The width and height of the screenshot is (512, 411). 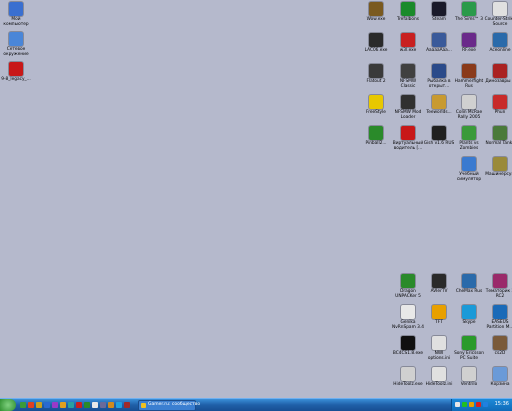 I want to click on desktop-shortcut: Ventrilo, so click(x=469, y=377).